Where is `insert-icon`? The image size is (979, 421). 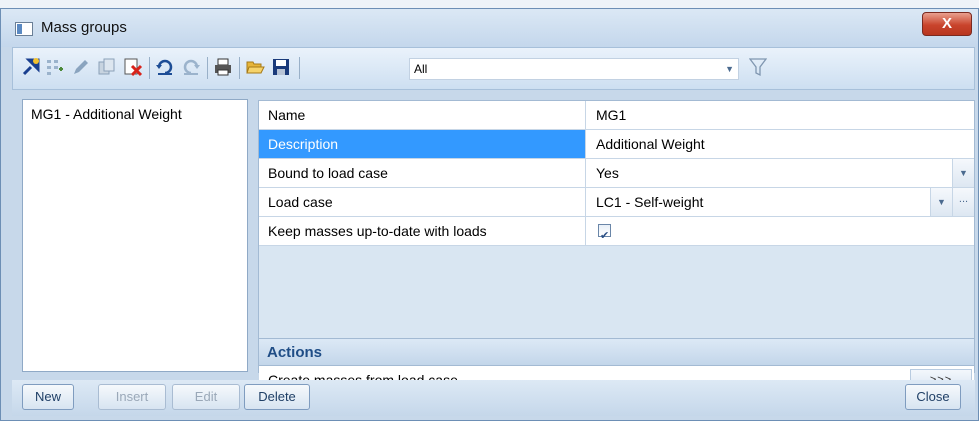 insert-icon is located at coordinates (55, 67).